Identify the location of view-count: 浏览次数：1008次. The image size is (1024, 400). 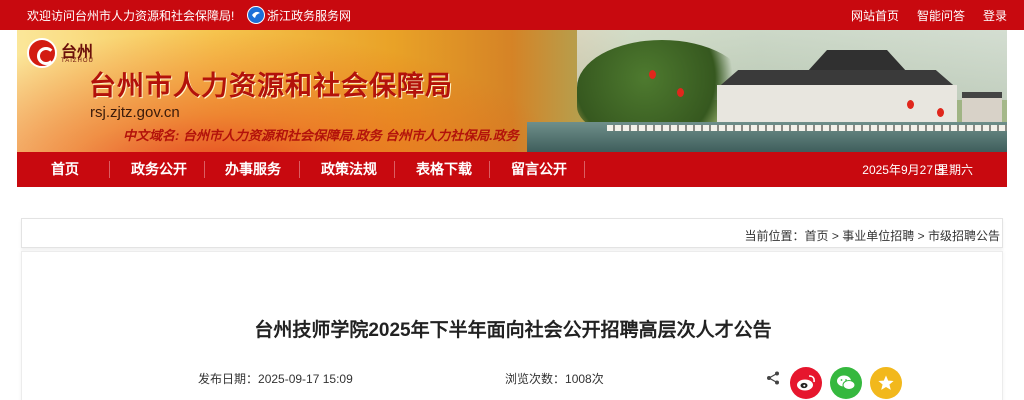
(554, 379).